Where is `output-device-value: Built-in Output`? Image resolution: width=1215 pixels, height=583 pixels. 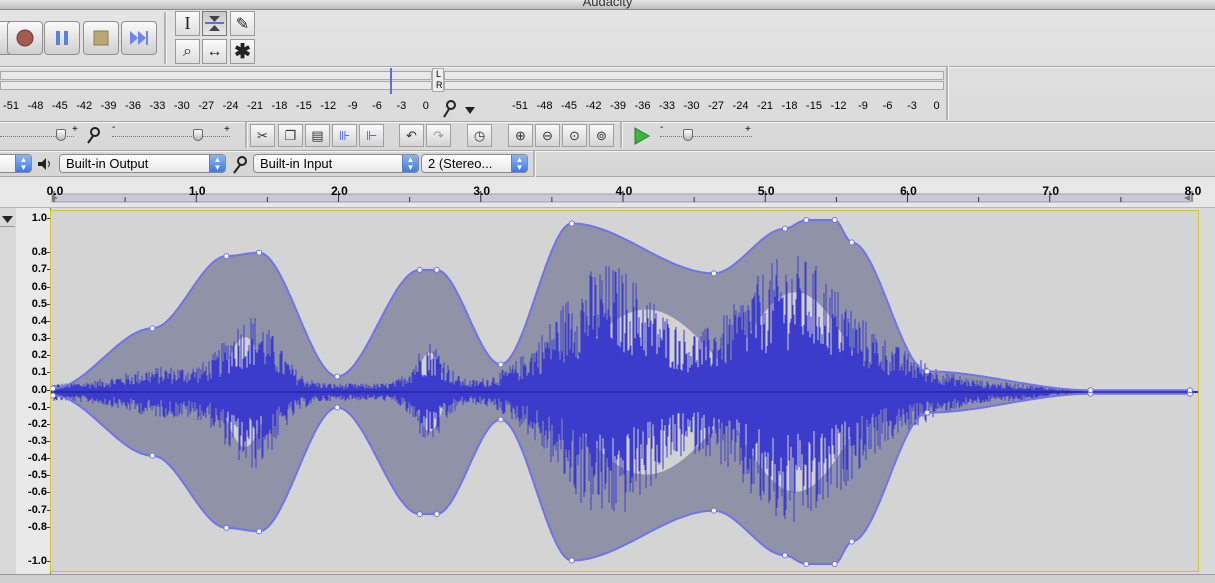
output-device-value: Built-in Output is located at coordinates (107, 163).